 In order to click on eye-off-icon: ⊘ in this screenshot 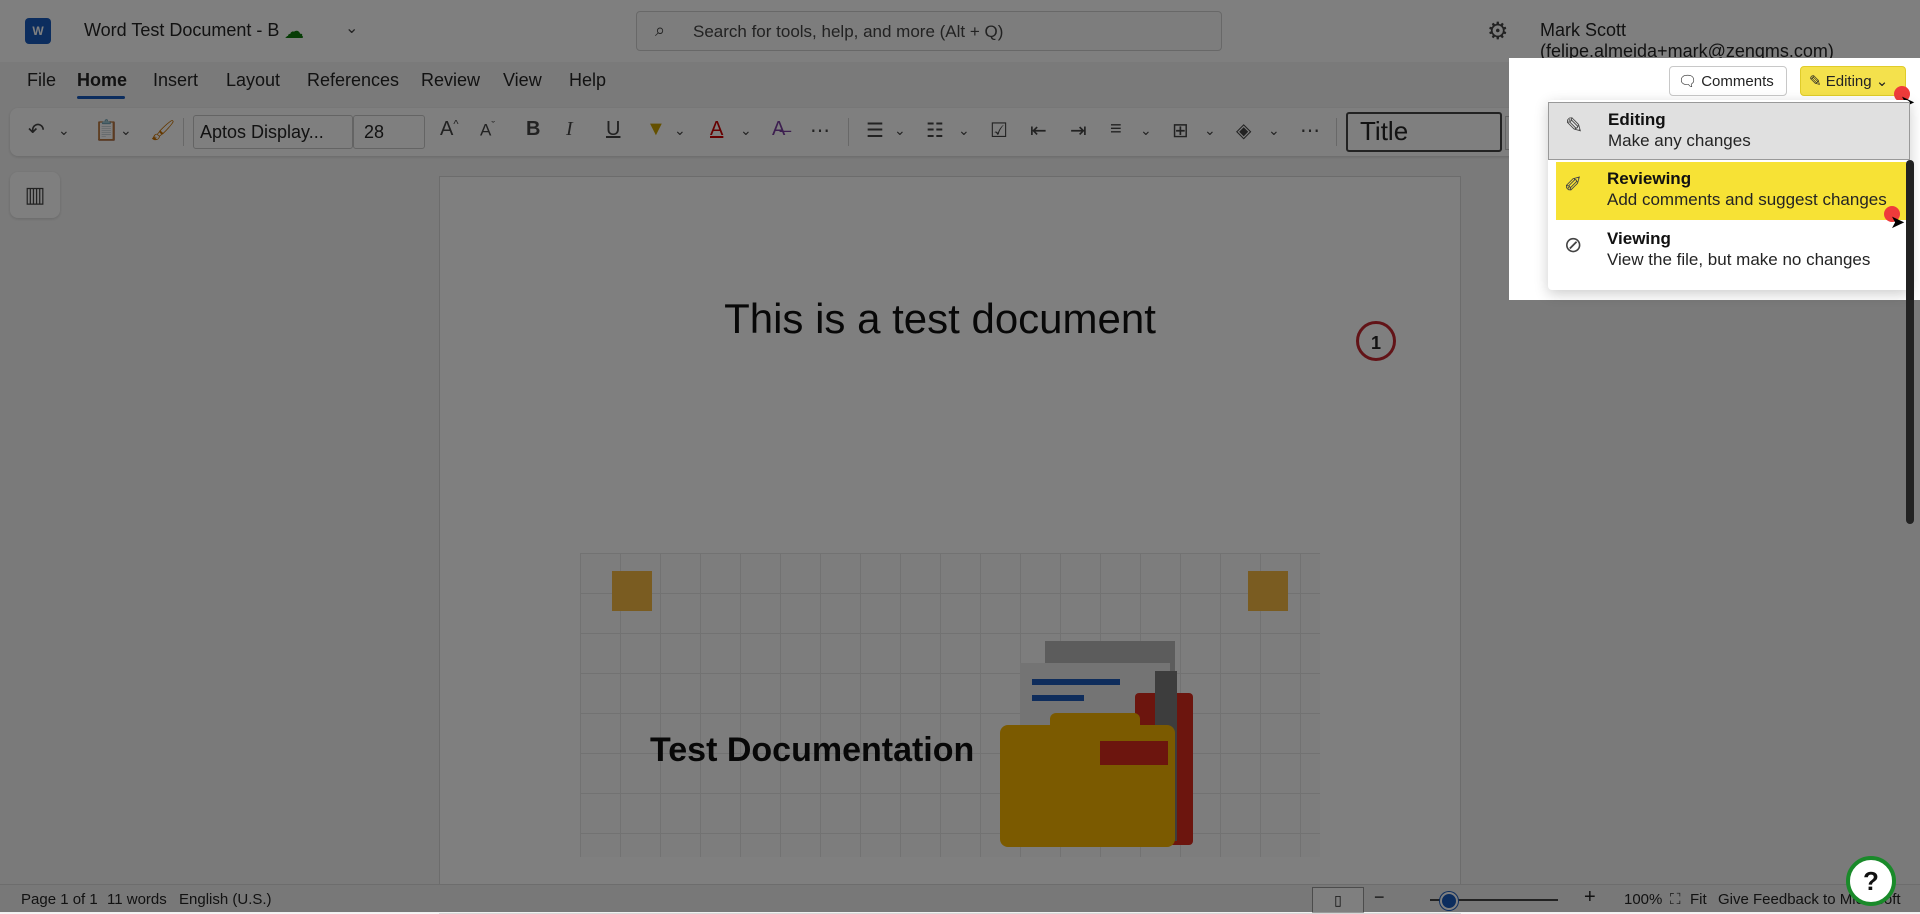, I will do `click(1573, 244)`.